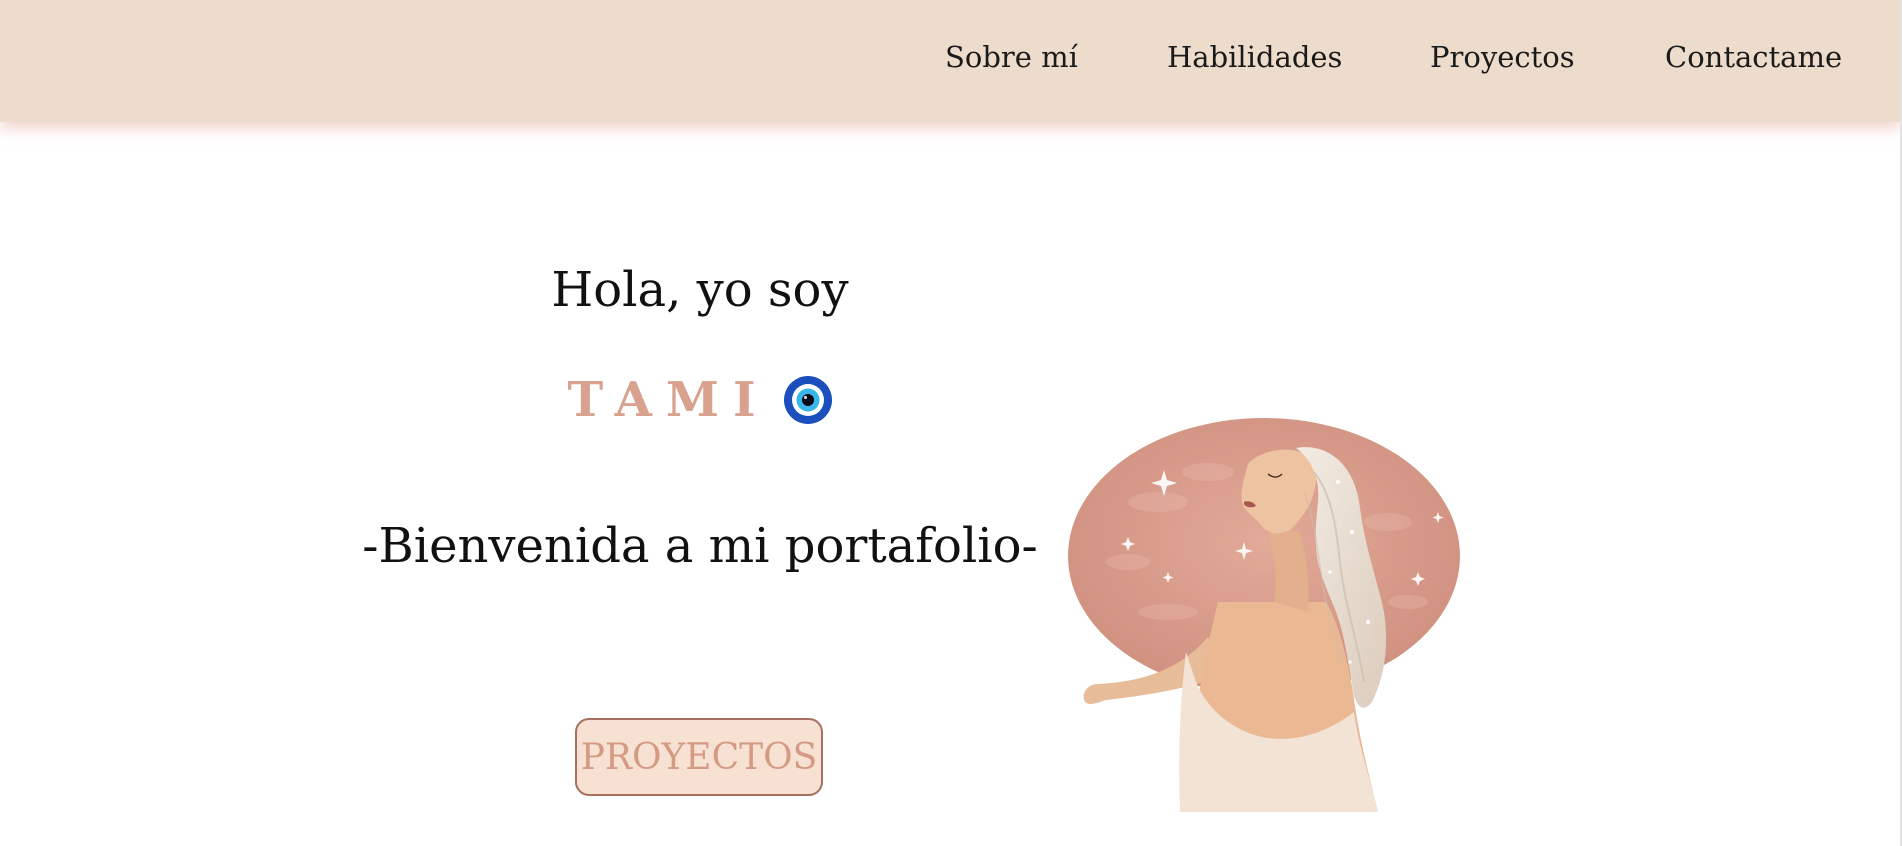 Image resolution: width=1902 pixels, height=846 pixels. I want to click on woman-portrait-illustration, so click(1264, 615).